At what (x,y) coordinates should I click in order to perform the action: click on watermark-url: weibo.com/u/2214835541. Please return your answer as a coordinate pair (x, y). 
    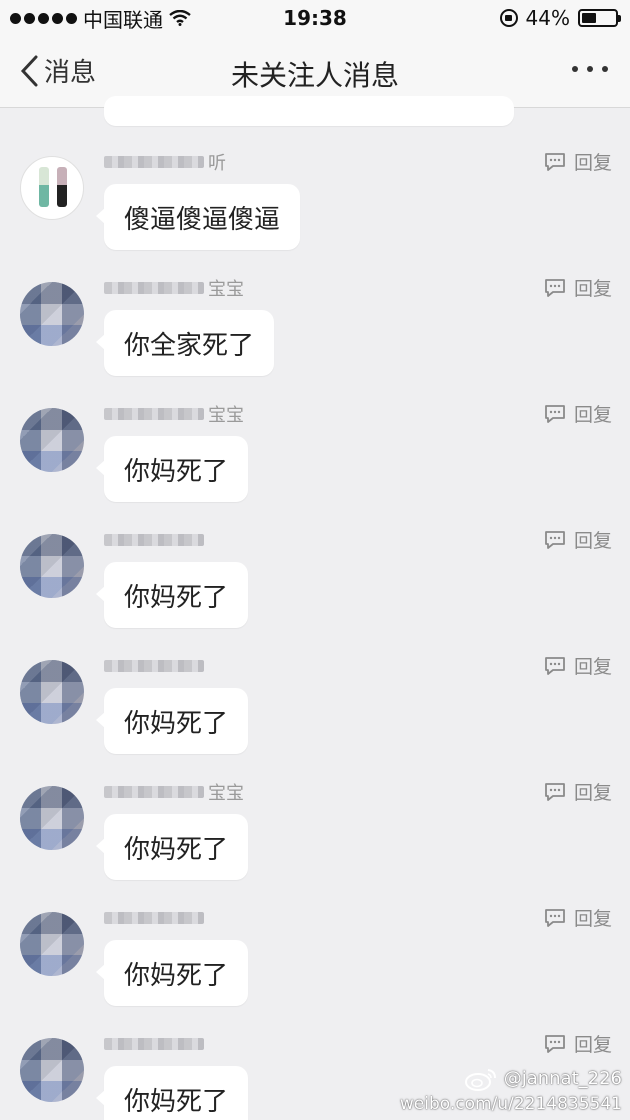
    Looking at the image, I should click on (510, 1104).